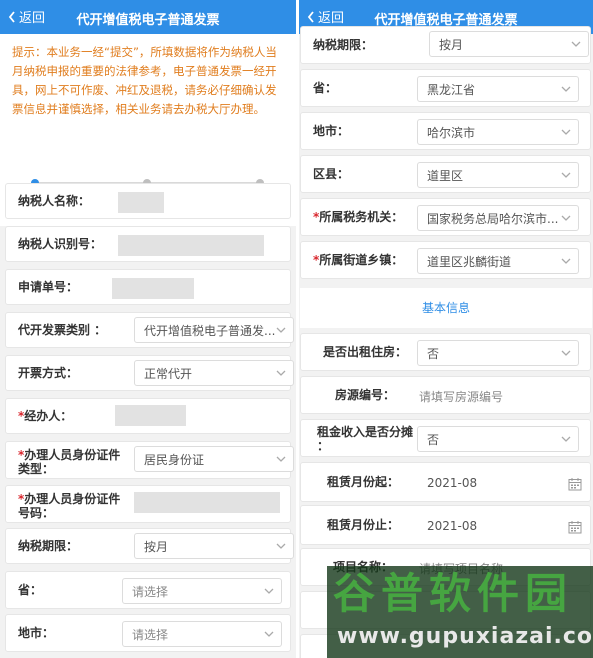 This screenshot has width=593, height=658. Describe the element at coordinates (48, 287) in the screenshot. I see `application-no-label: 申请单号：` at that location.